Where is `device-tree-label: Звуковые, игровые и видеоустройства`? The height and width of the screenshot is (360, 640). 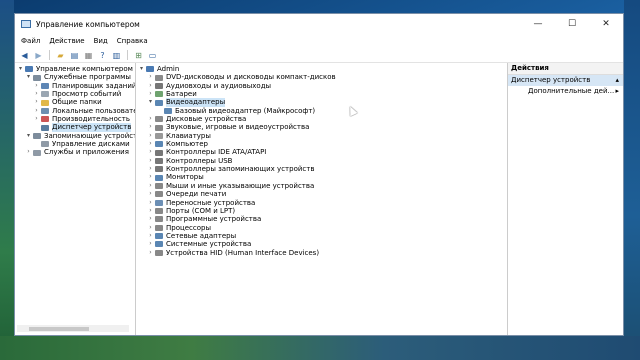
device-tree-label: Звуковые, игровые и видеоустройства is located at coordinates (238, 127).